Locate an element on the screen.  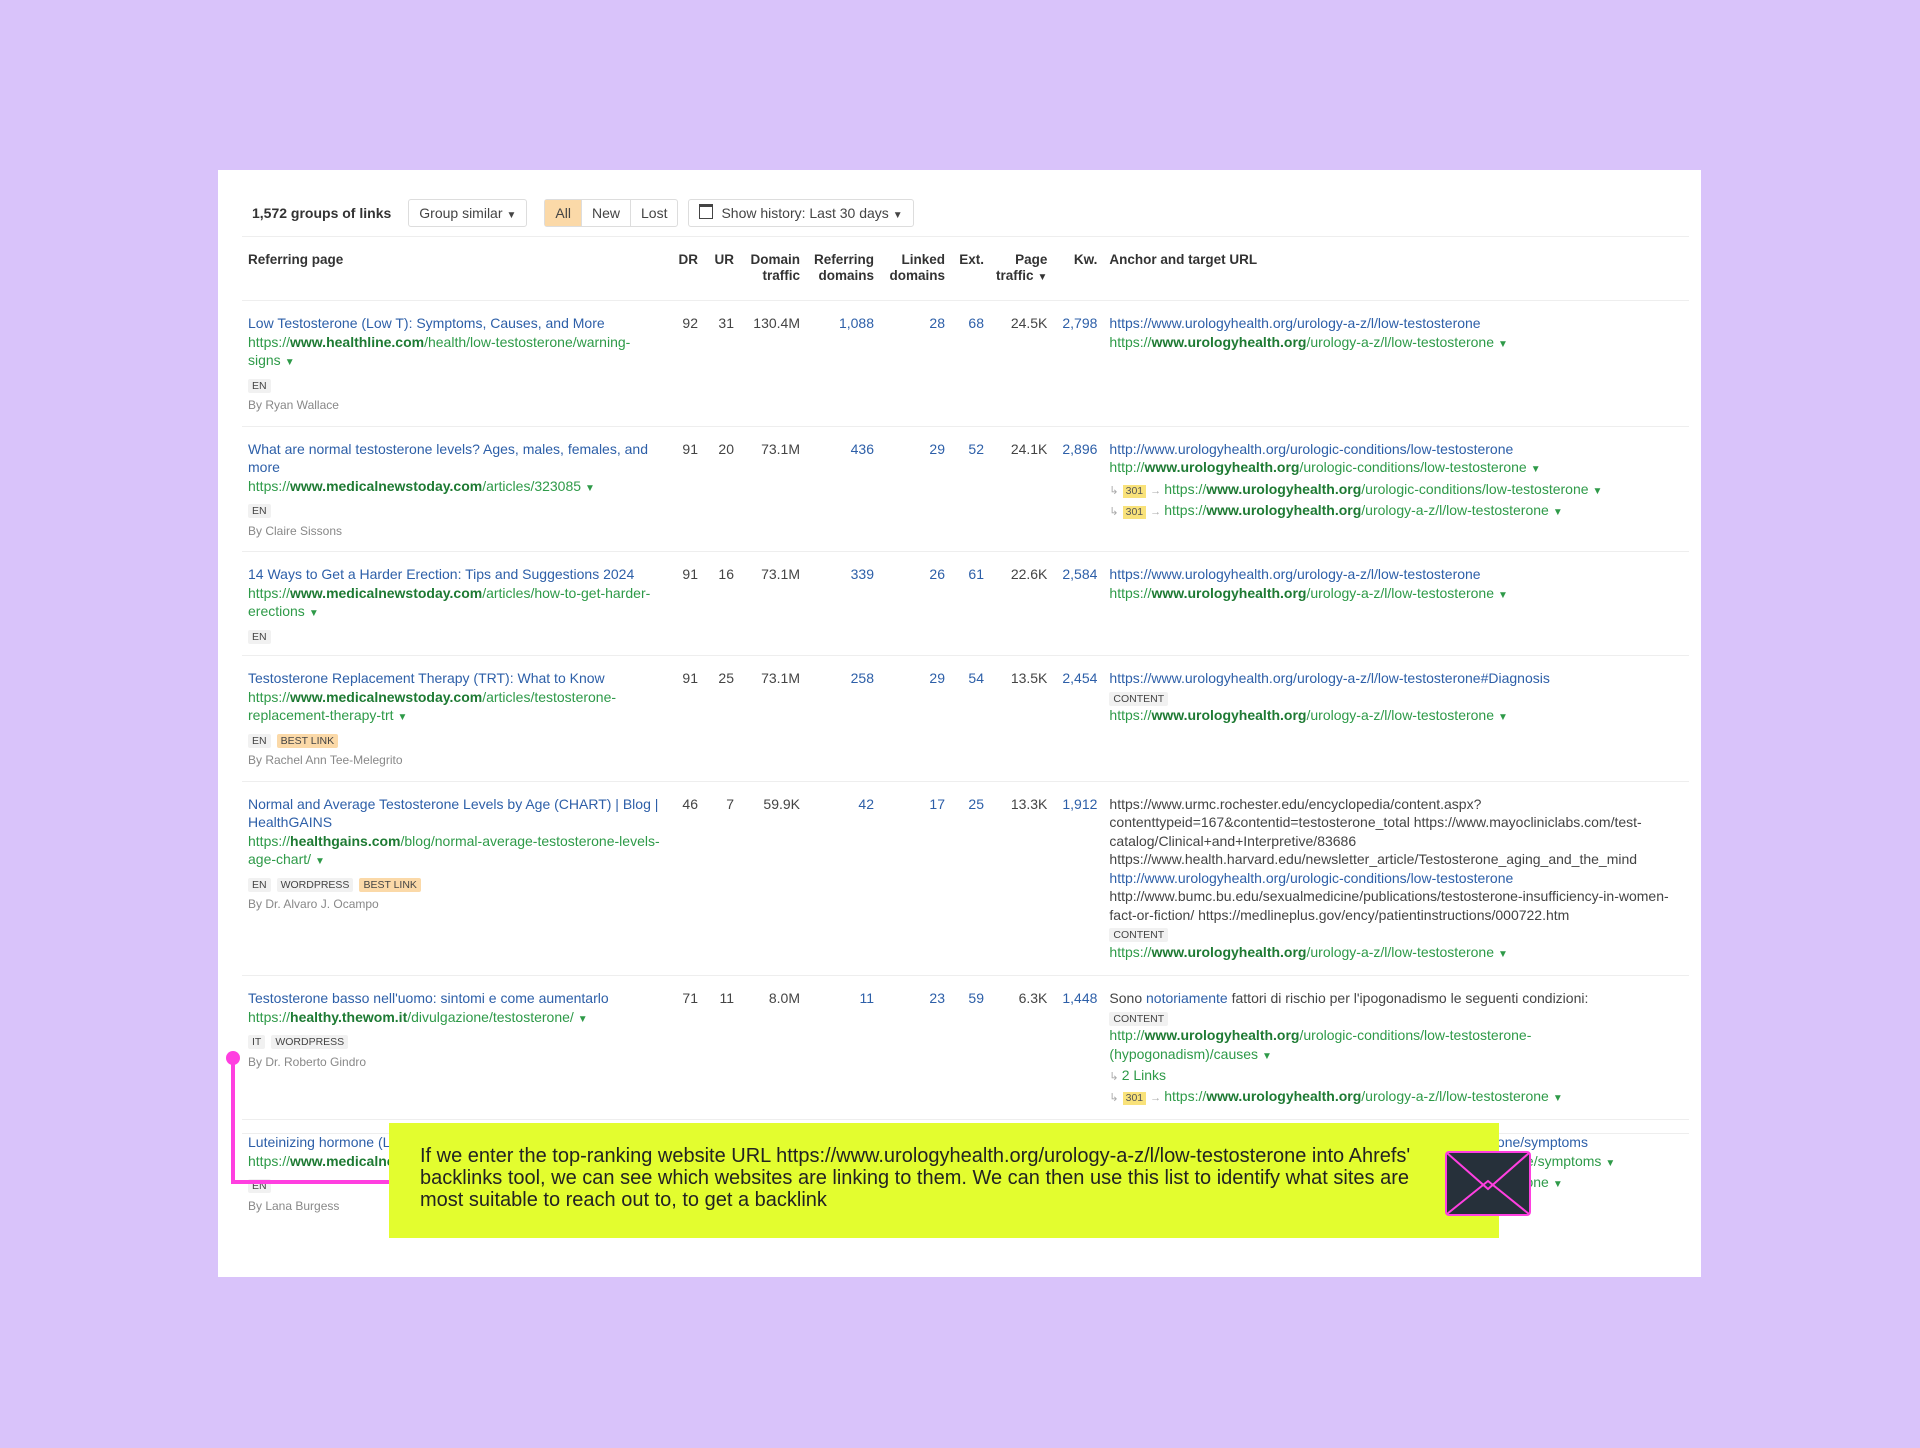
ref-domains-cell: 1,088 is located at coordinates (843, 363).